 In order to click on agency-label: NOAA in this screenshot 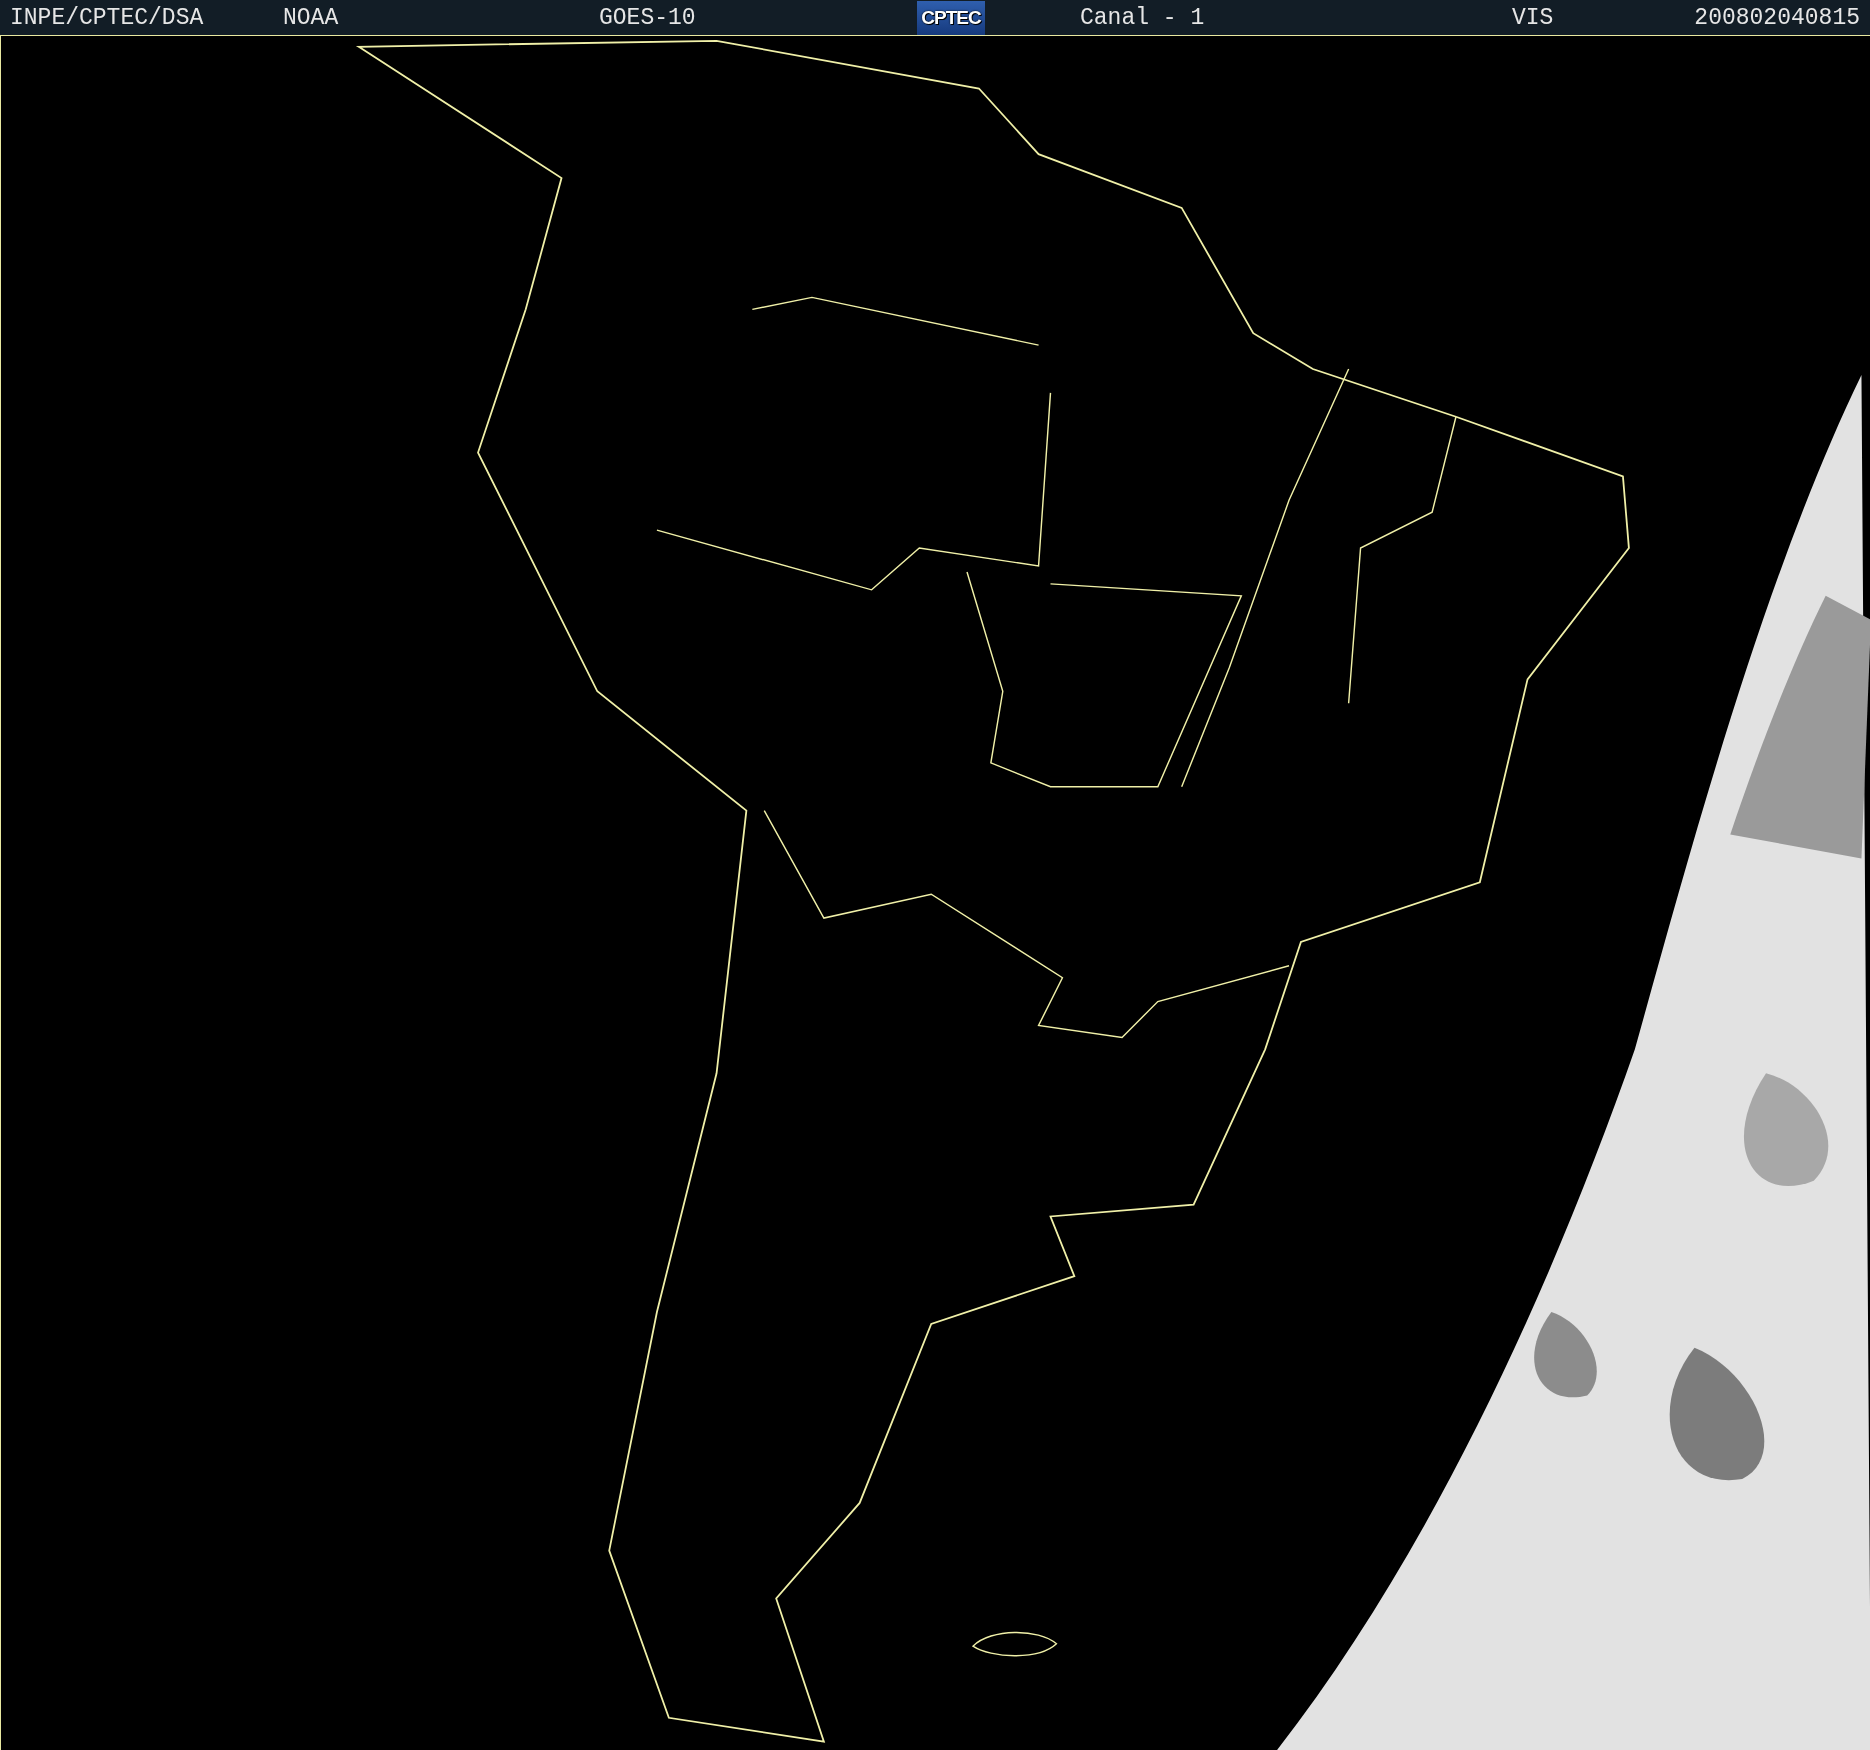, I will do `click(311, 17)`.